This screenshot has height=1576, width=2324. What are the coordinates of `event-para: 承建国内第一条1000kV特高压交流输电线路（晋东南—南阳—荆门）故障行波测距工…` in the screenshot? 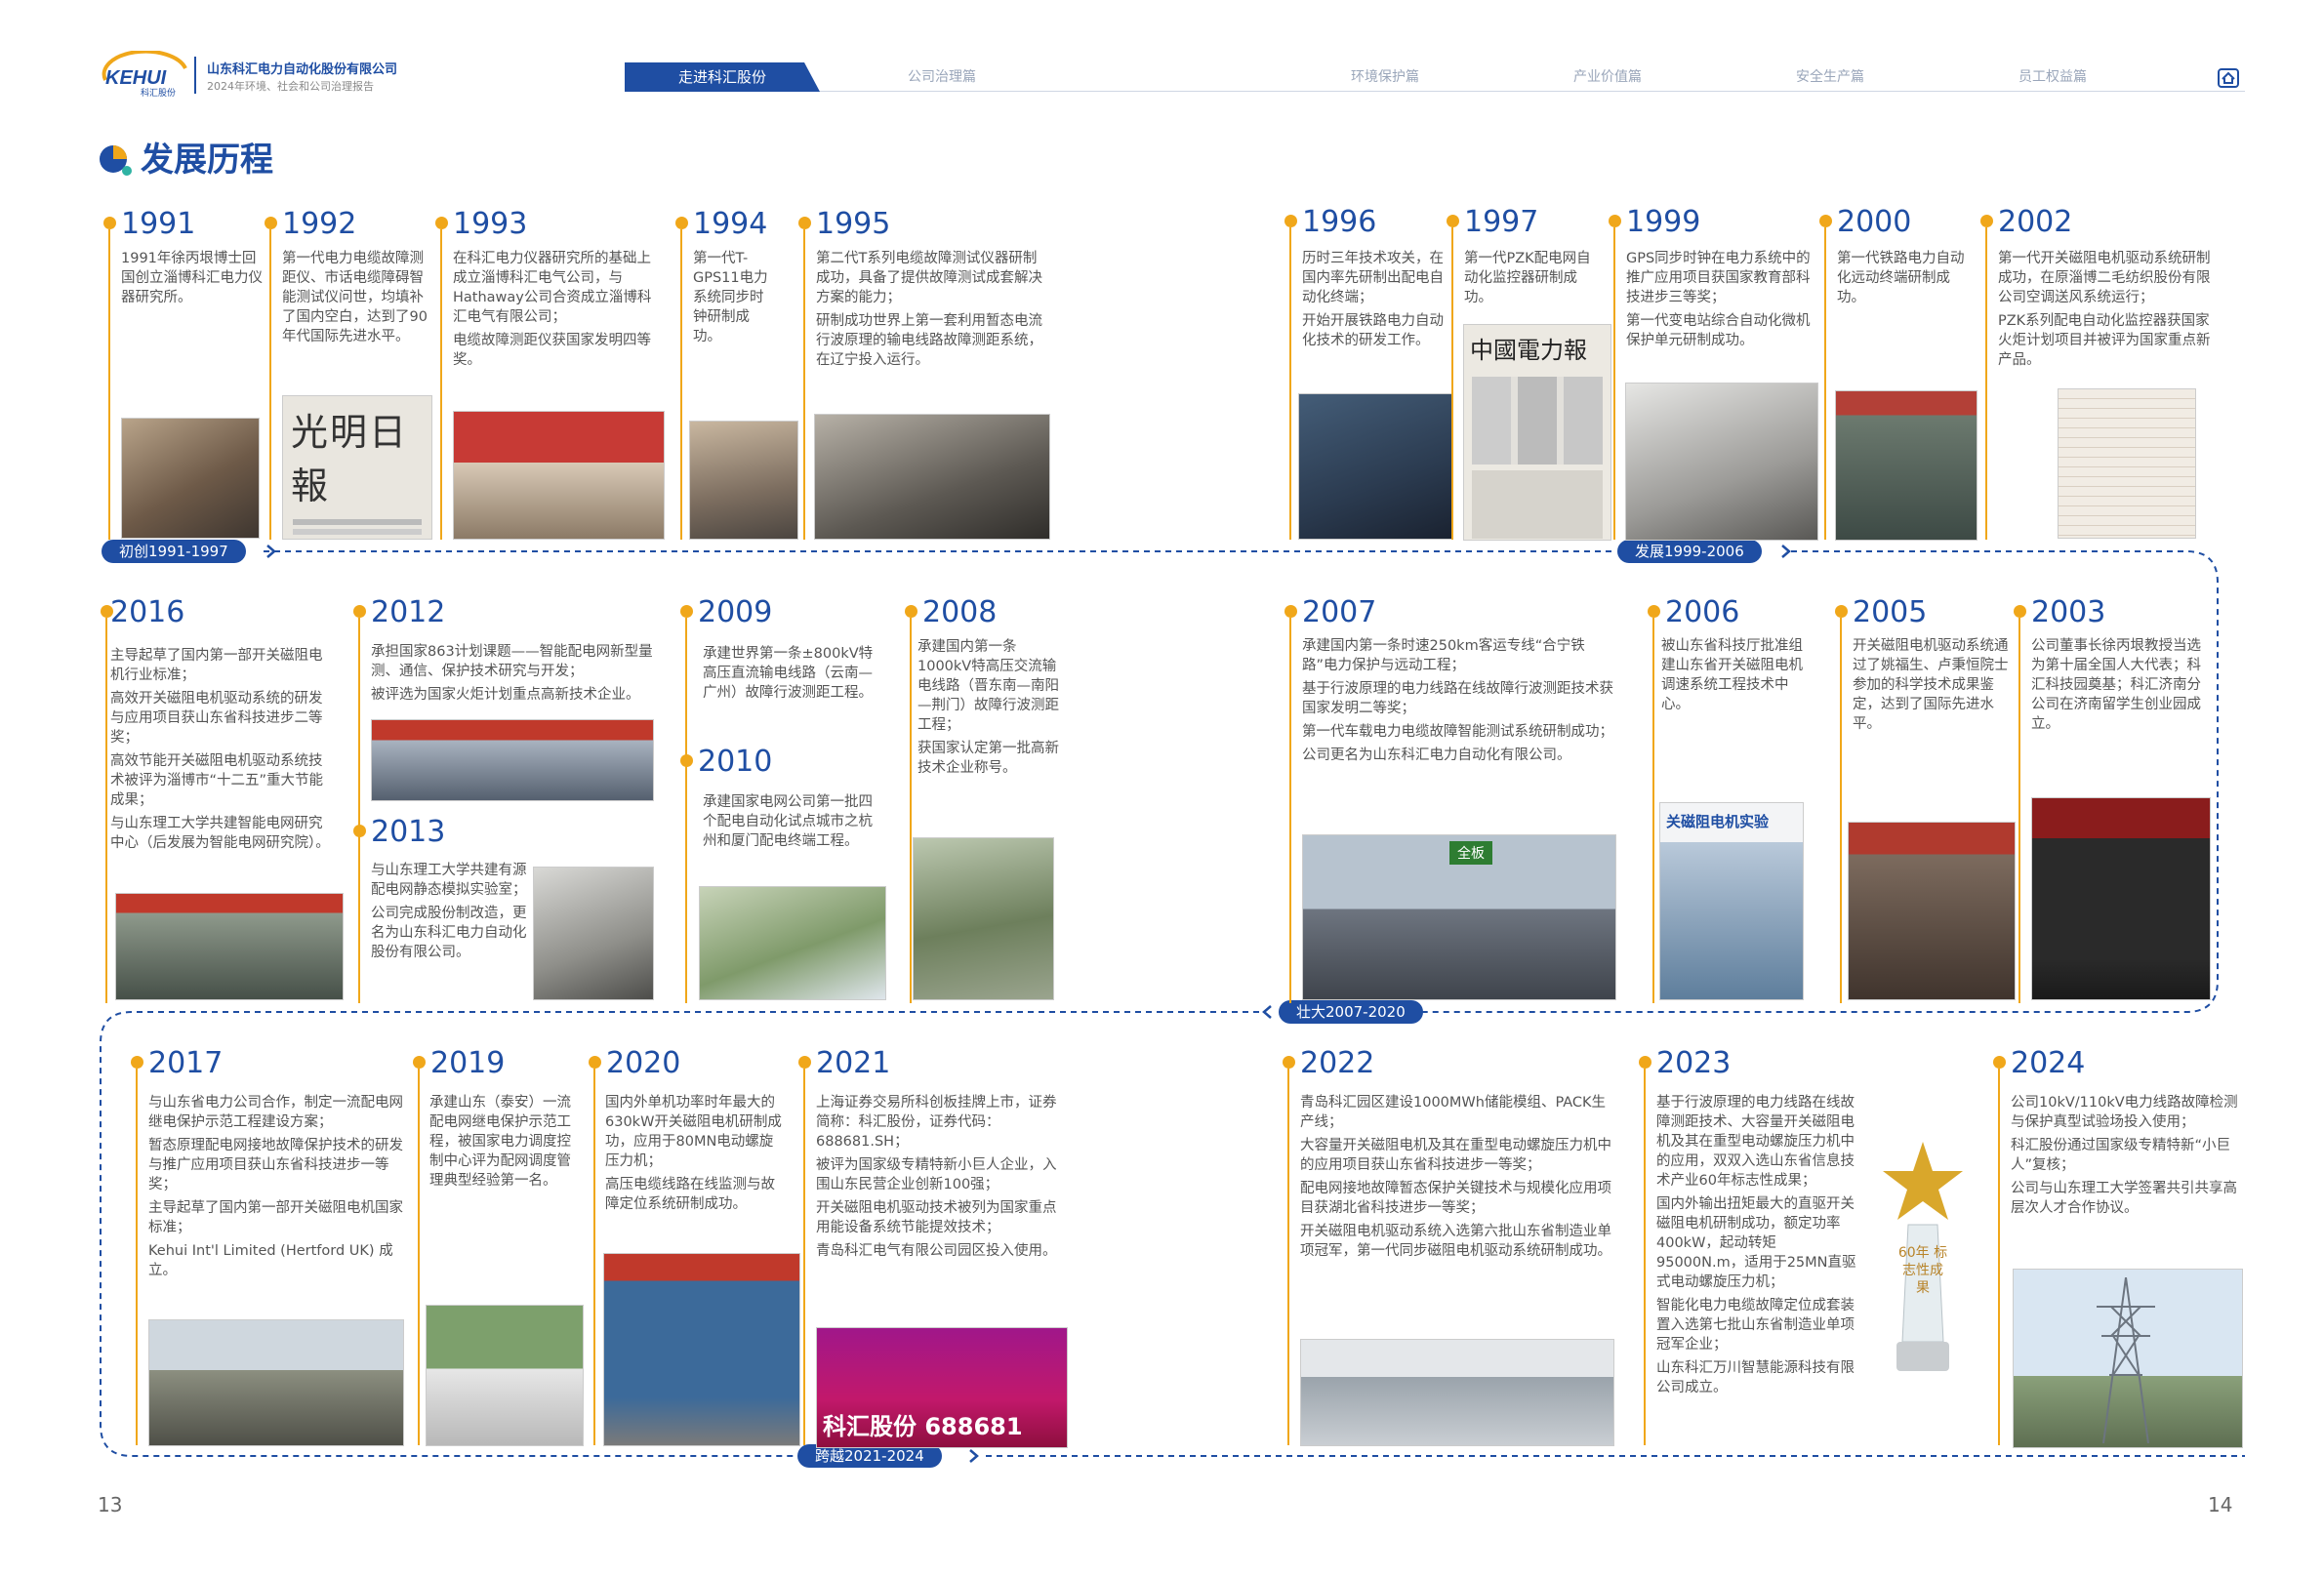 It's located at (988, 686).